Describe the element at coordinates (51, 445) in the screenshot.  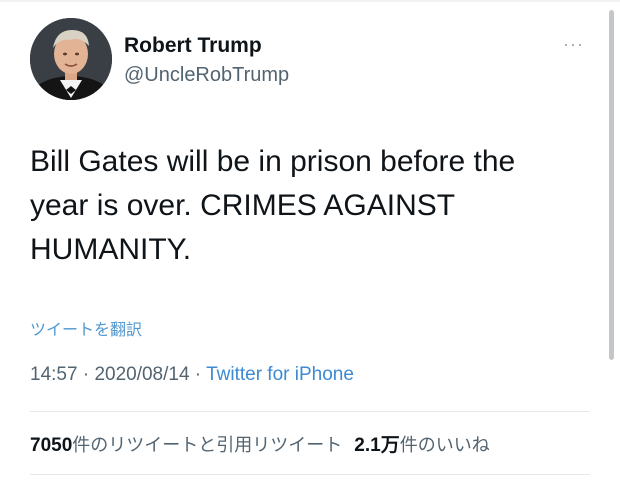
I see `retweet-count: 7050` at that location.